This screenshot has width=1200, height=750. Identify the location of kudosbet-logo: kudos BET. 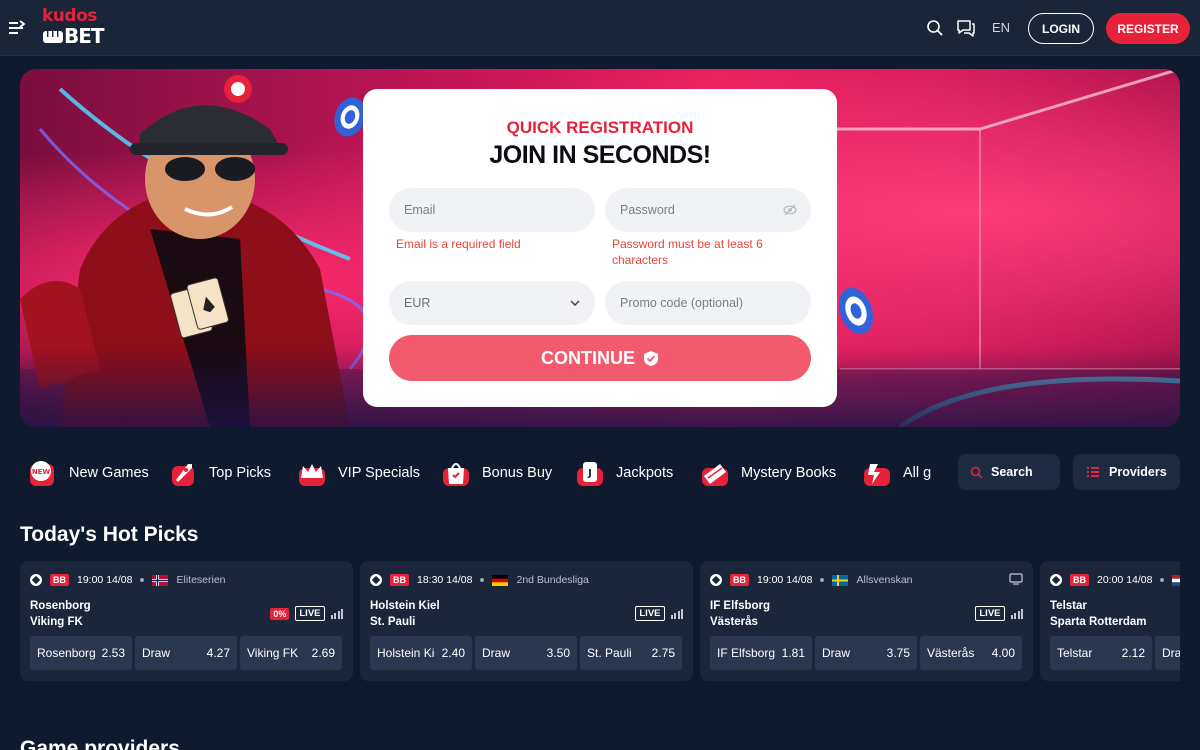
(78, 28).